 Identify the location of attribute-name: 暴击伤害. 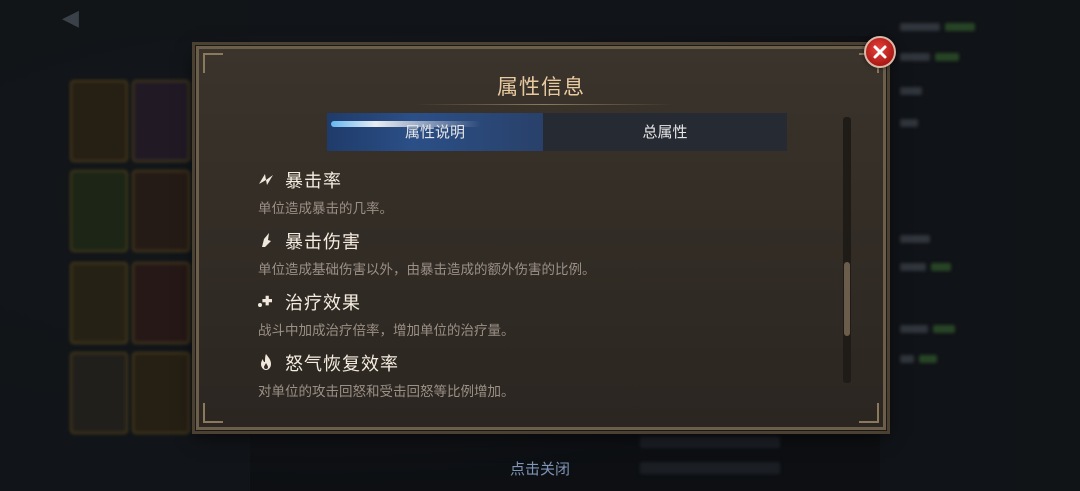
(323, 242).